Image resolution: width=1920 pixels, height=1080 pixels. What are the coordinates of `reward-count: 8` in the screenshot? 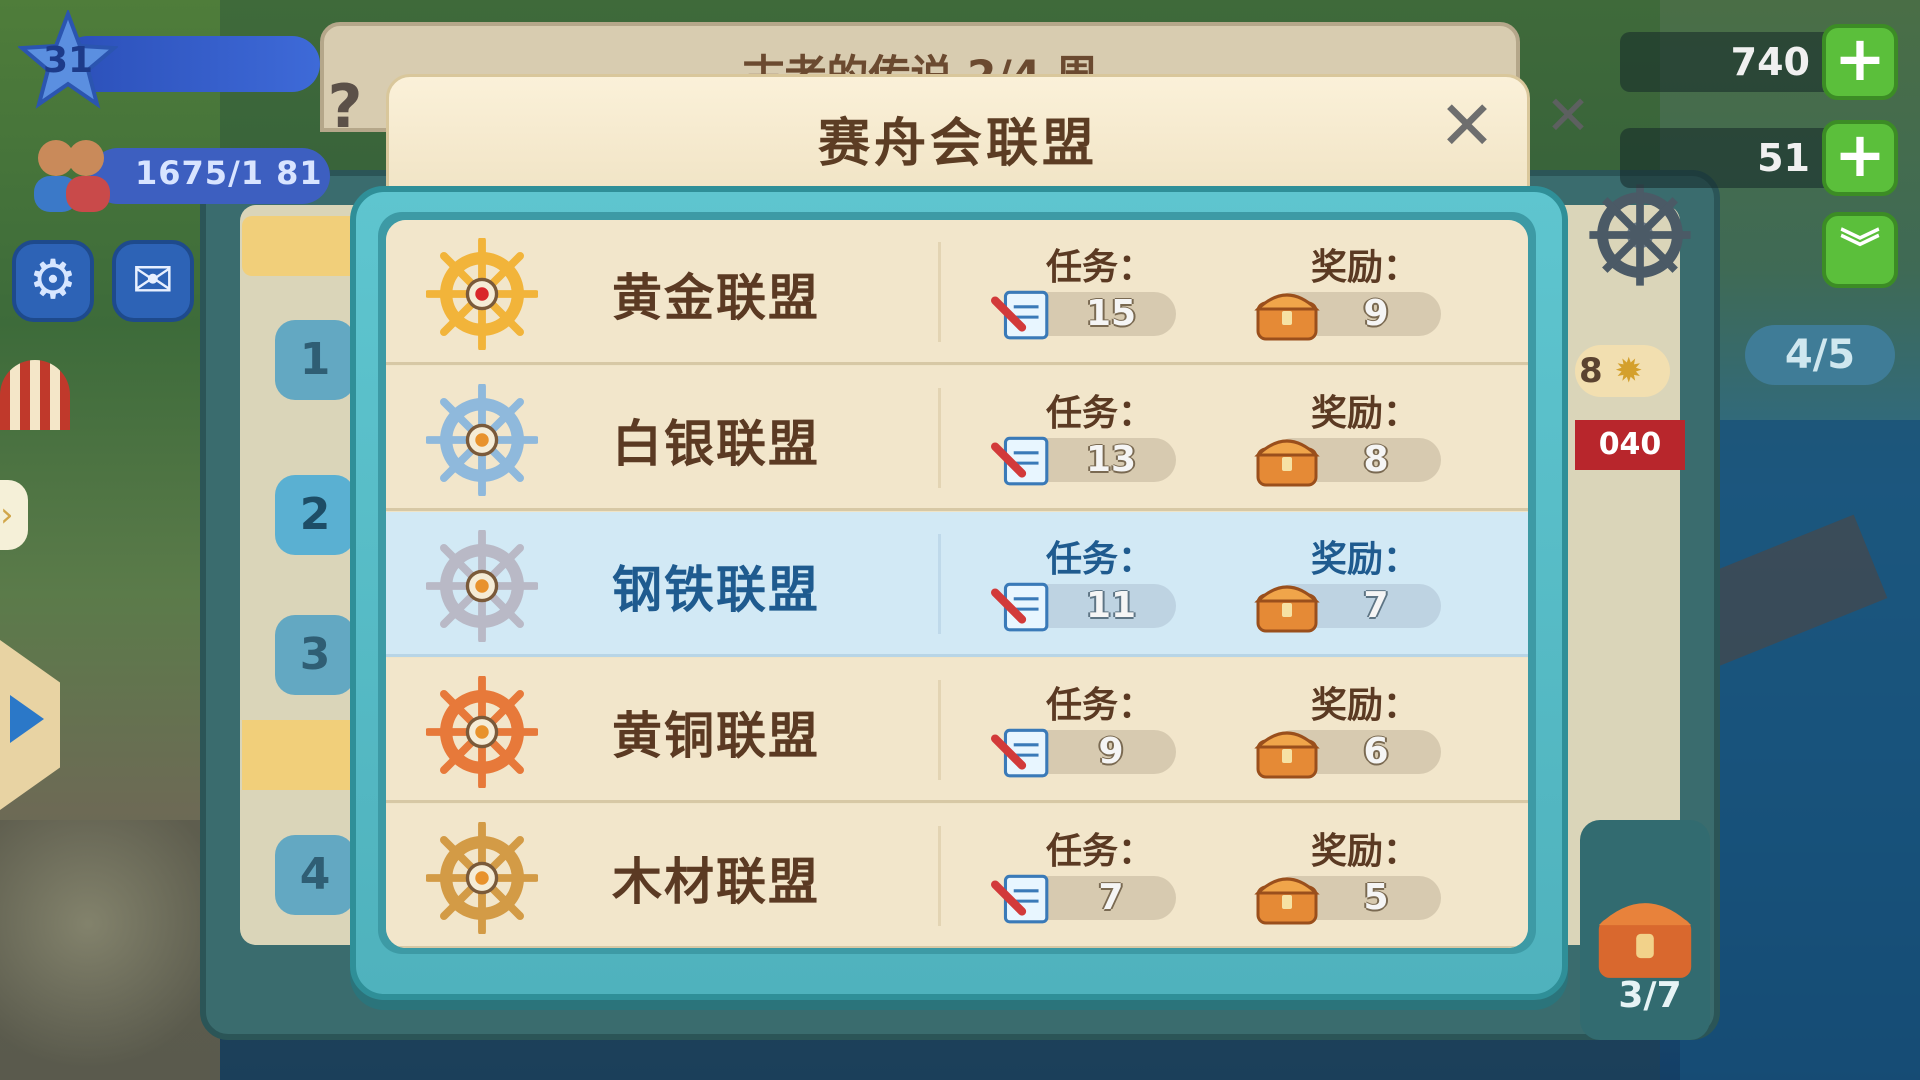 It's located at (1376, 459).